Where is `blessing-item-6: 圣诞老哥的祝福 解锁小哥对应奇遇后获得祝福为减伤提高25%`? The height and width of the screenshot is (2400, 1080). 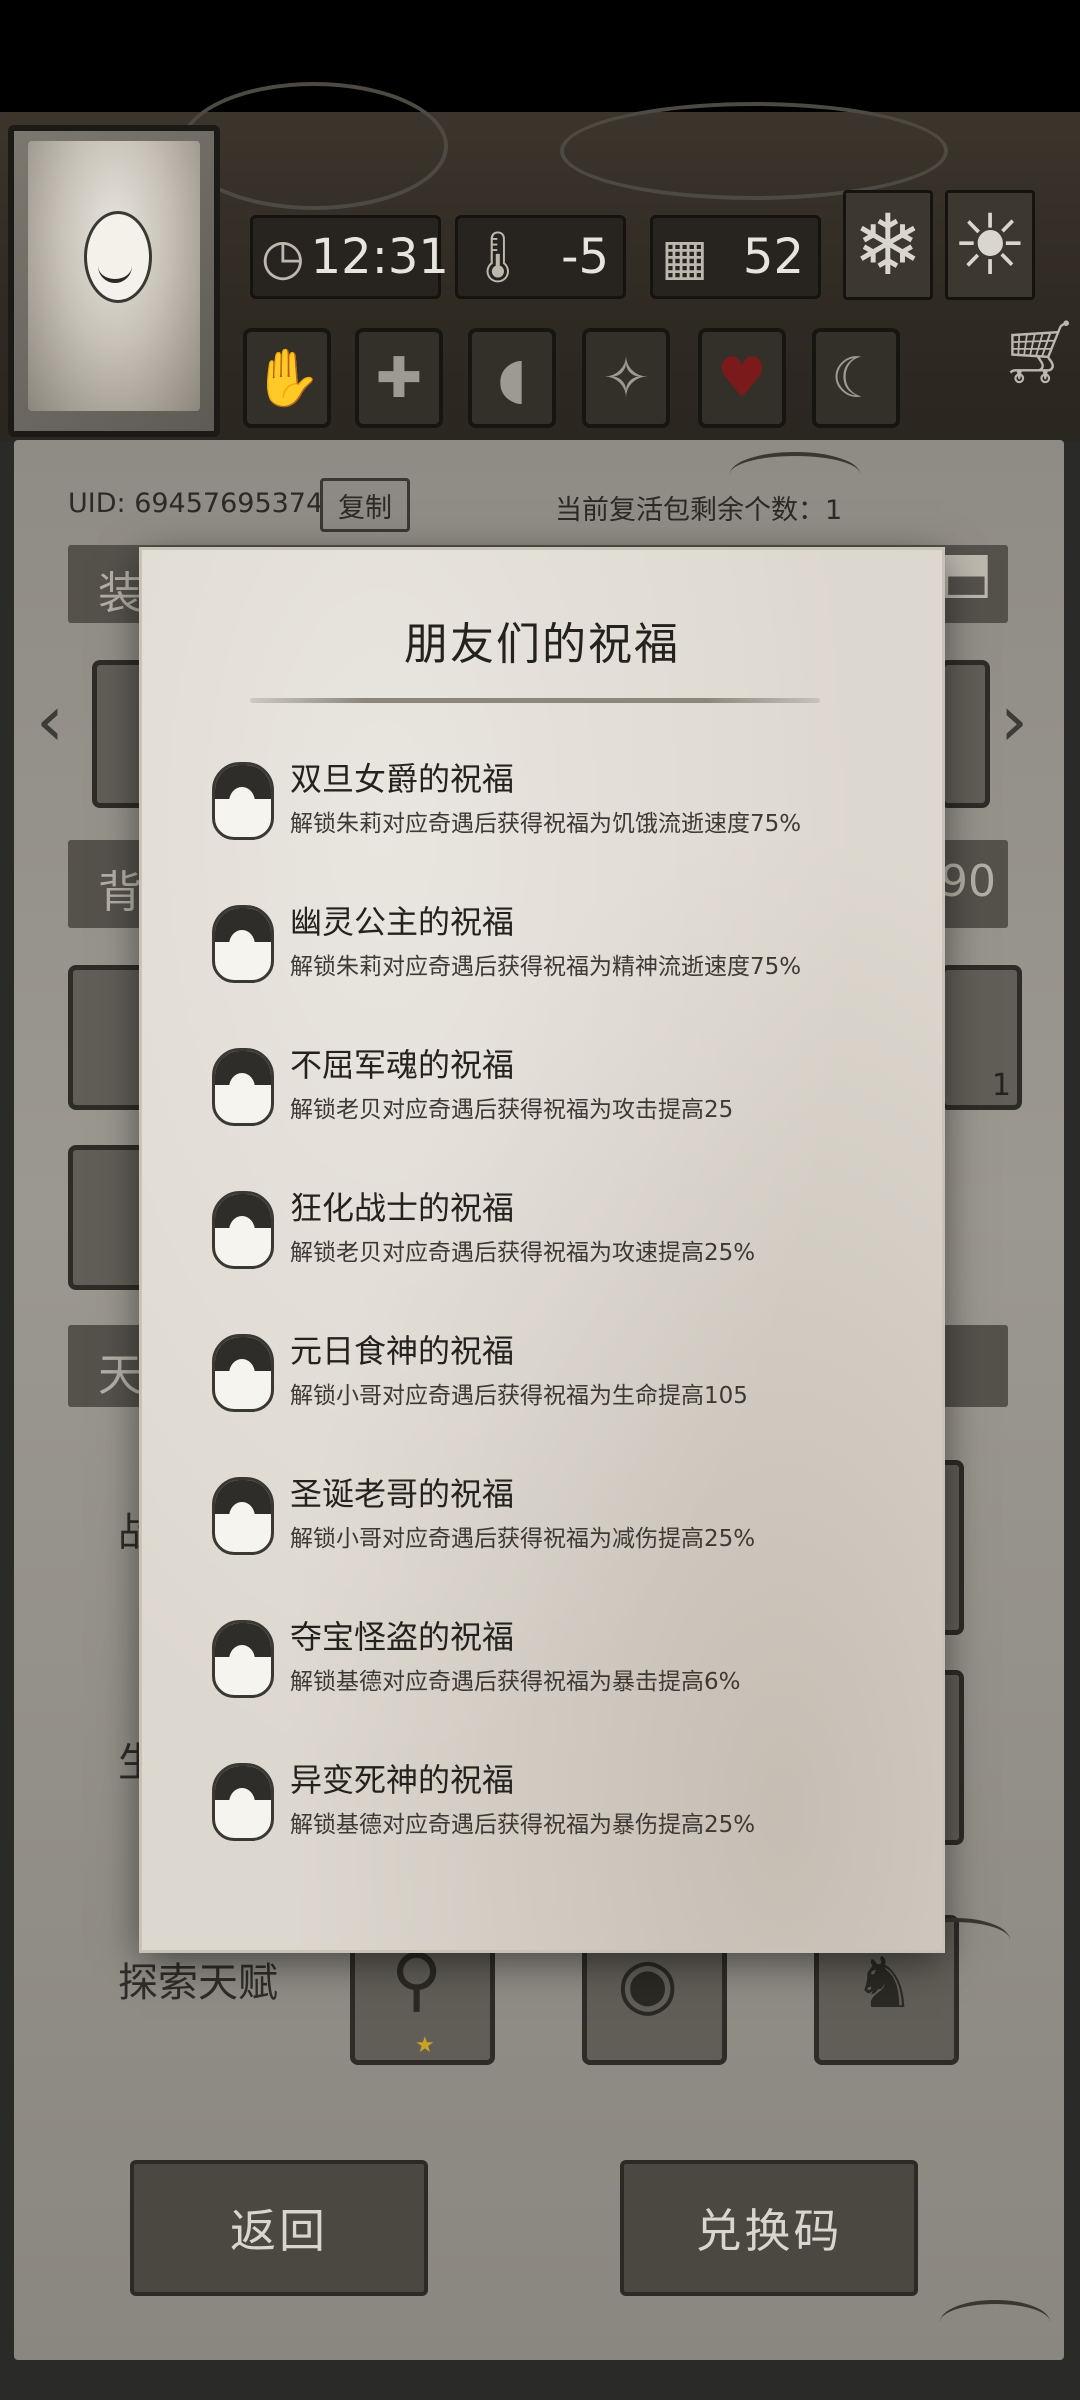
blessing-item-6: 圣诞老哥的祝福 解锁小哥对应奇遇后获得祝福为减伤提高25% is located at coordinates (562, 1524).